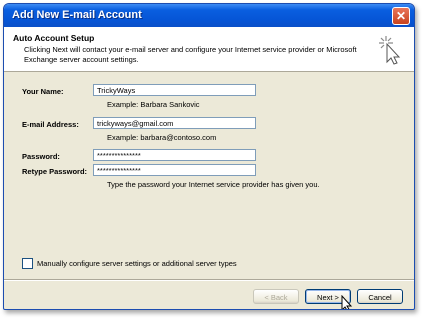  I want to click on close-button: ✕, so click(401, 16).